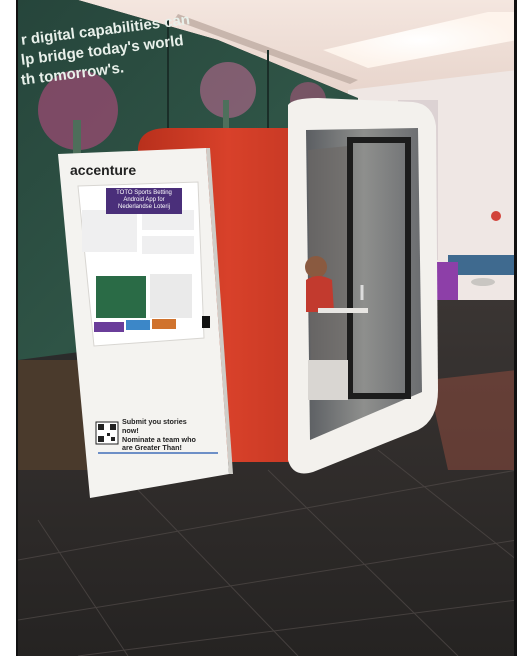 Image resolution: width=517 pixels, height=656 pixels. What do you see at coordinates (496, 216) in the screenshot?
I see `wall-decor` at bounding box center [496, 216].